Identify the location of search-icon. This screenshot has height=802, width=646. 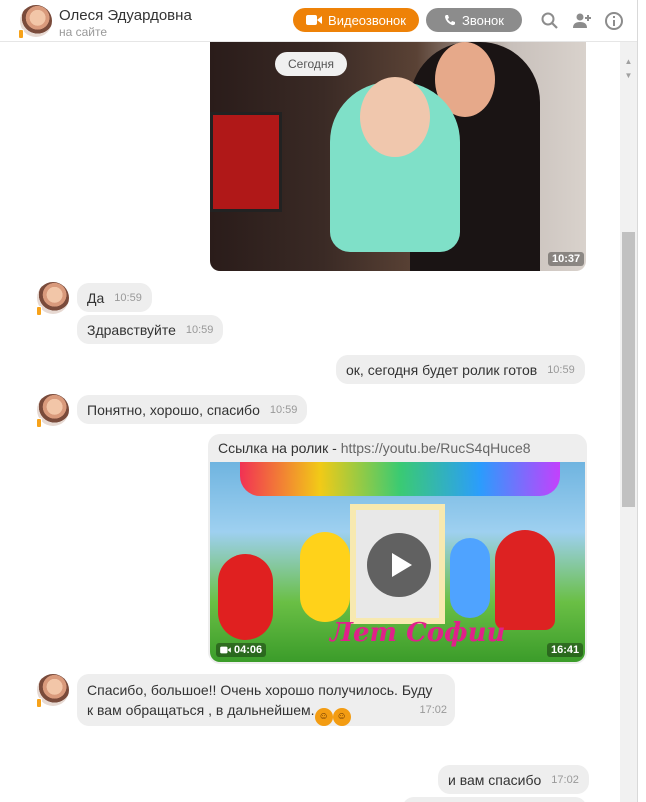
(550, 21).